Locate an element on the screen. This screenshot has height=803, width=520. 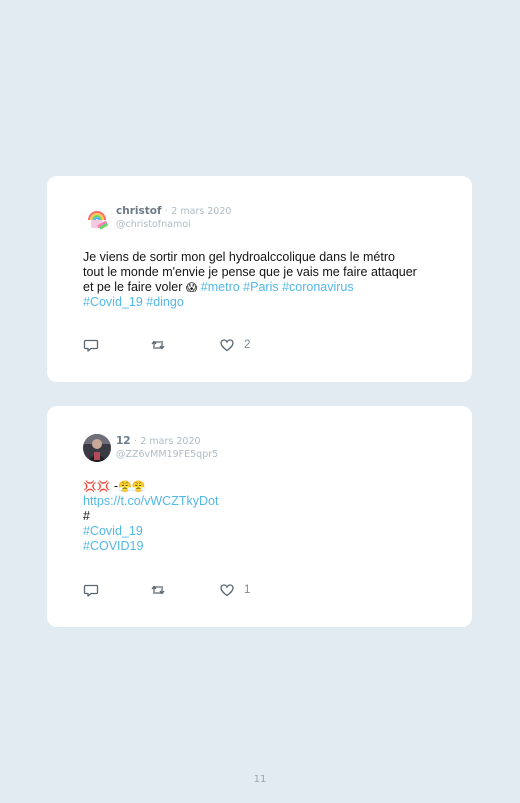
author-line: christof · 2 mars 2020 is located at coordinates (173, 211).